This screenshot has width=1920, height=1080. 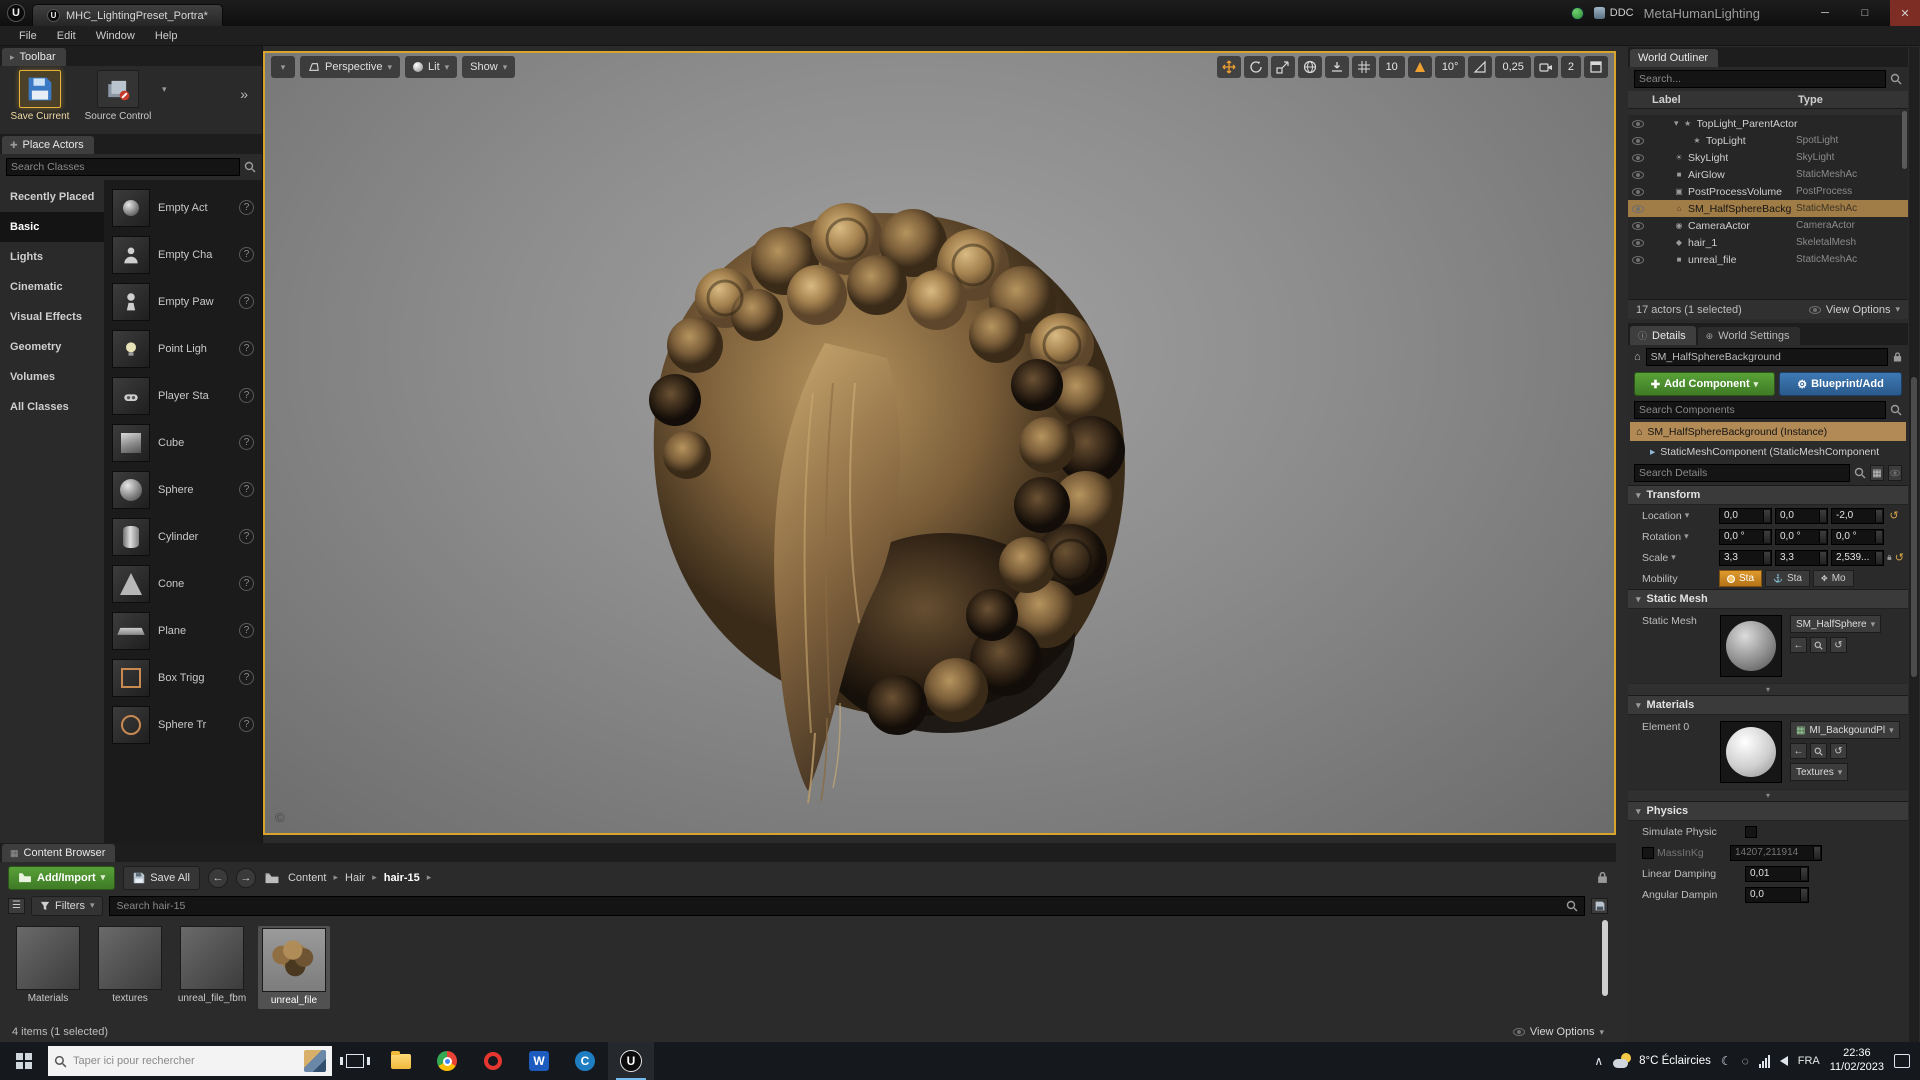 What do you see at coordinates (315, 1061) in the screenshot?
I see `search-highlight-icon` at bounding box center [315, 1061].